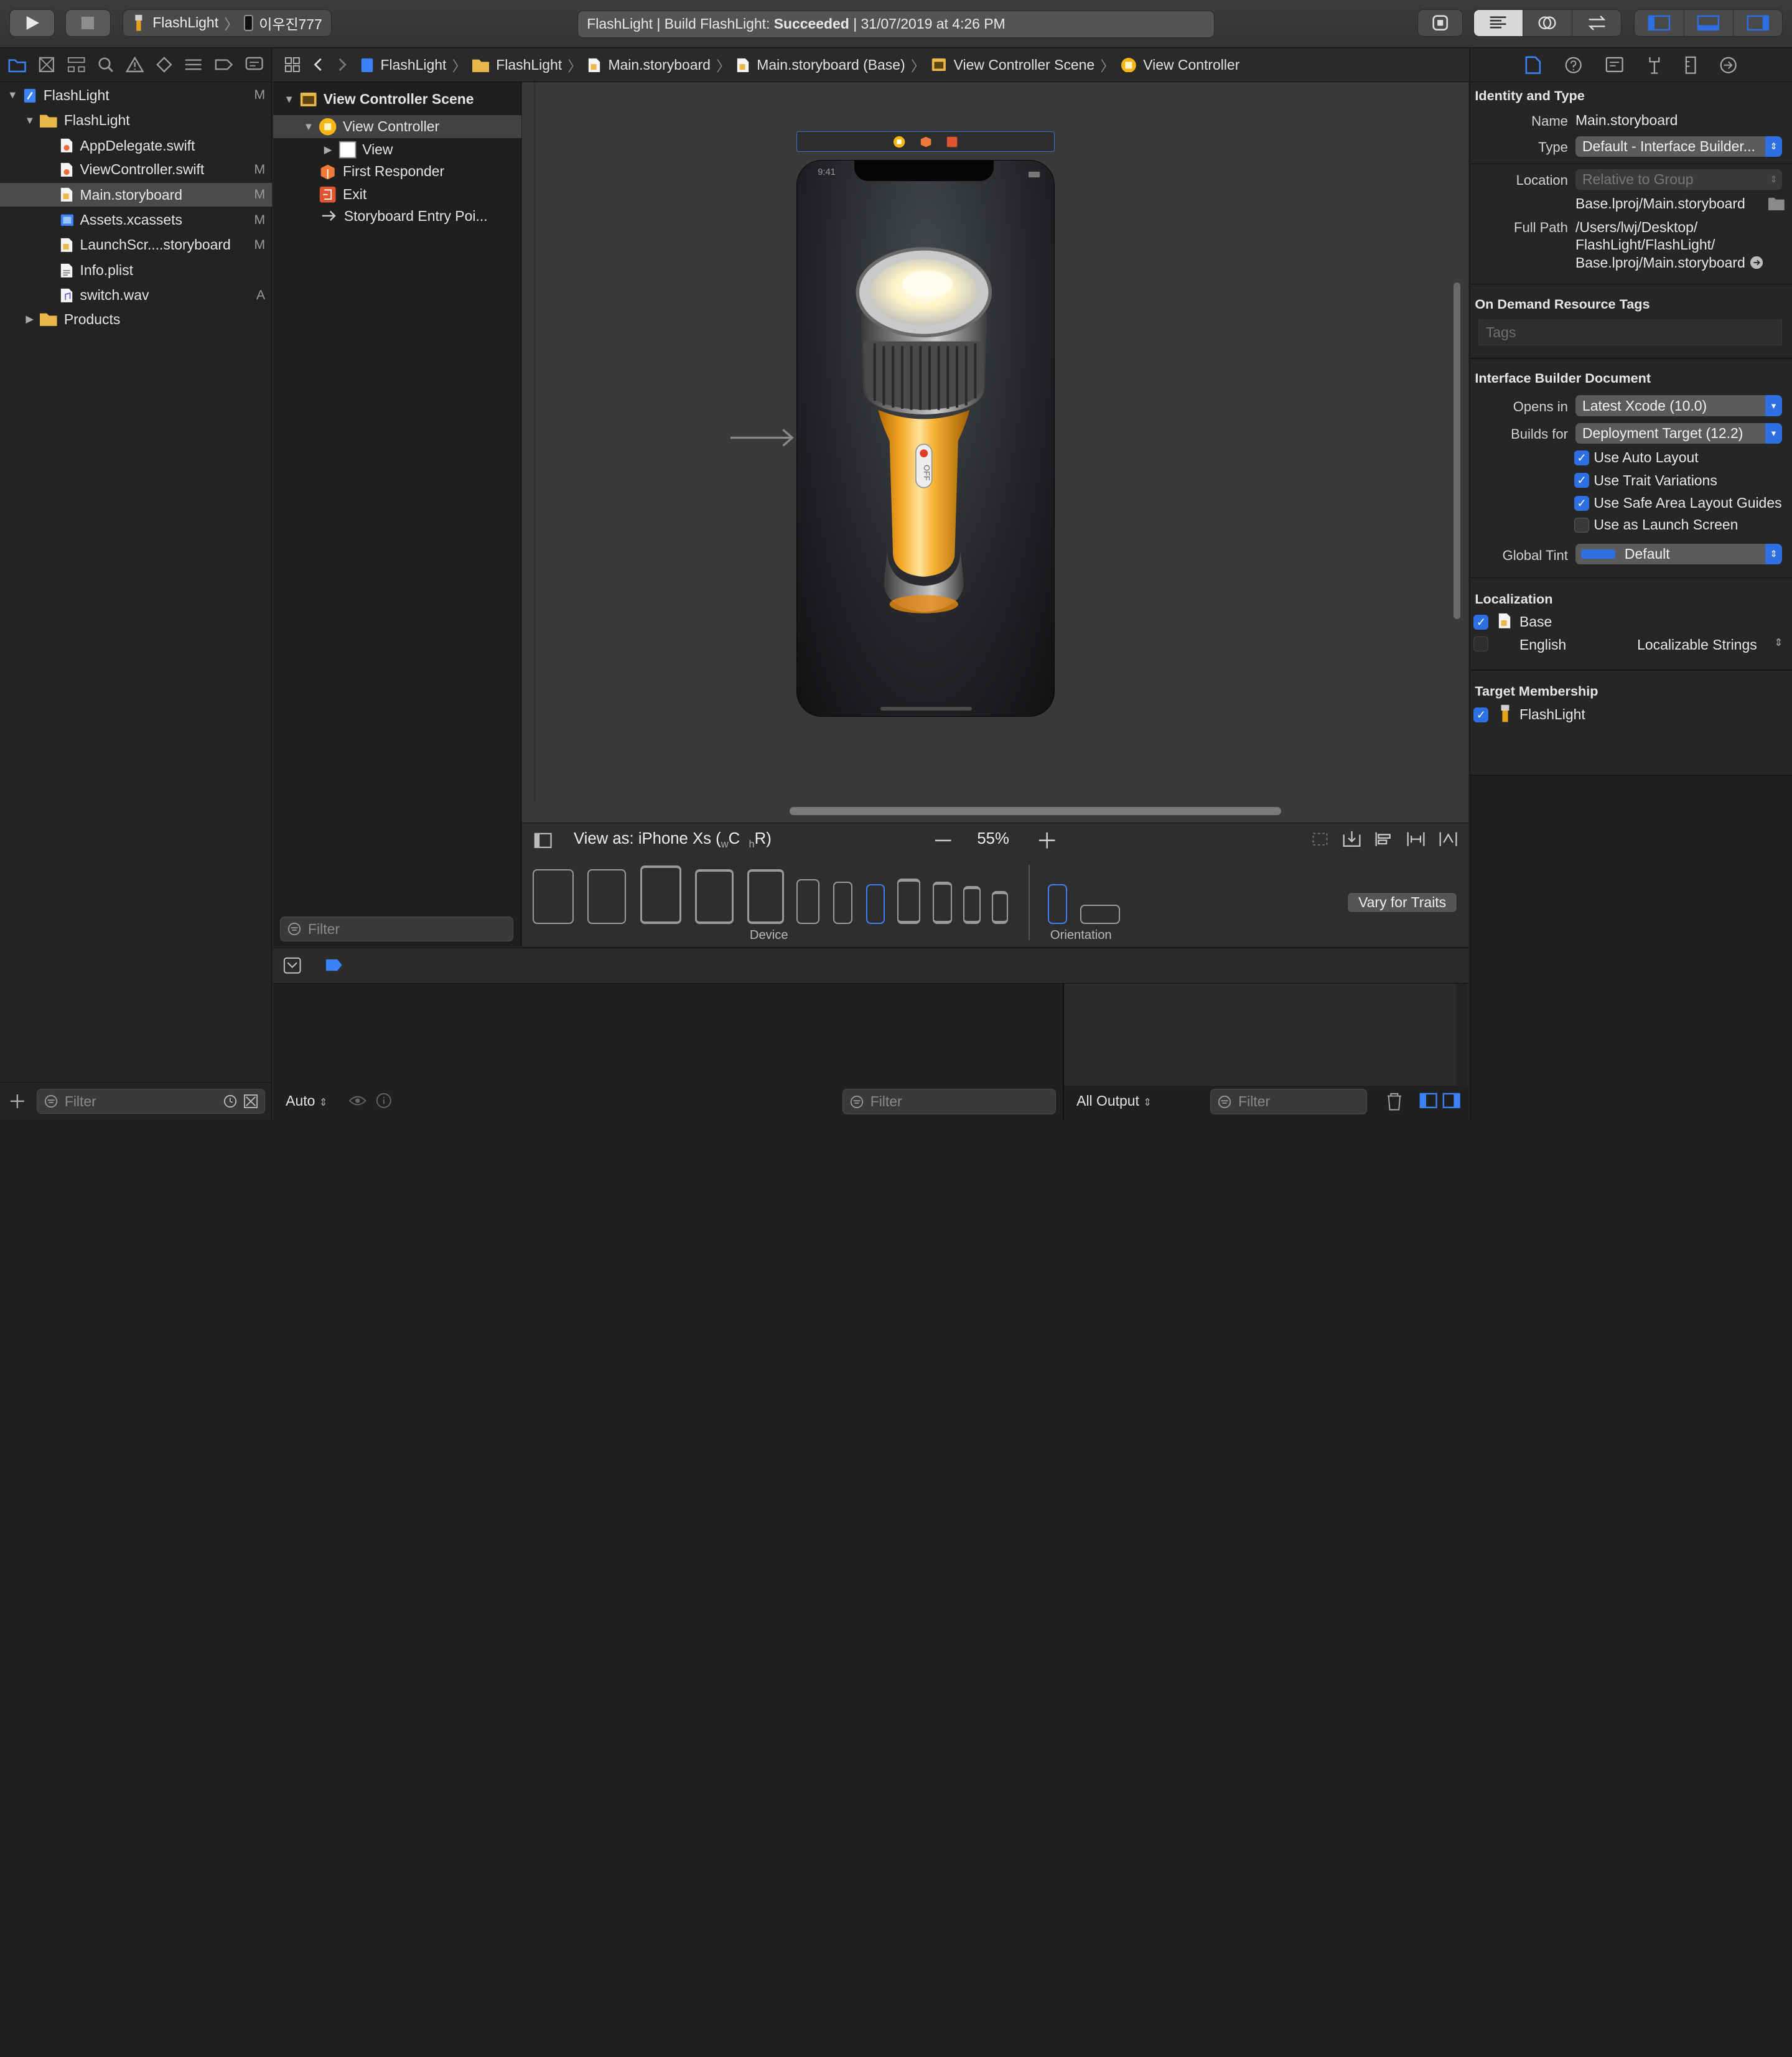  Describe the element at coordinates (1288, 1101) in the screenshot. I see `console-filter-field: Filter` at that location.